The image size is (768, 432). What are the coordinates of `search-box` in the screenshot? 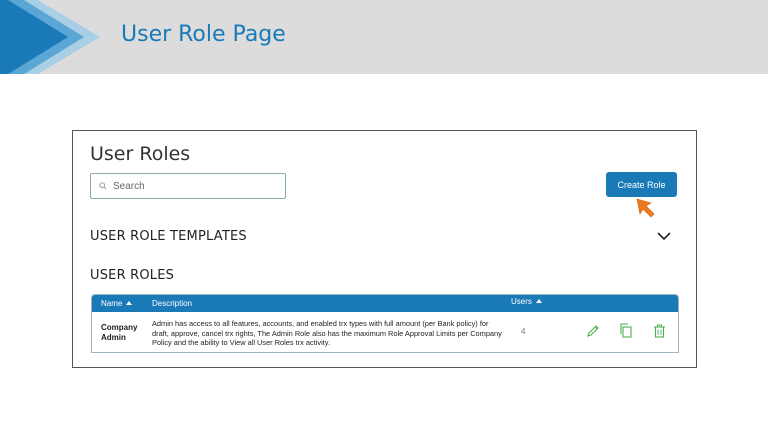 It's located at (188, 186).